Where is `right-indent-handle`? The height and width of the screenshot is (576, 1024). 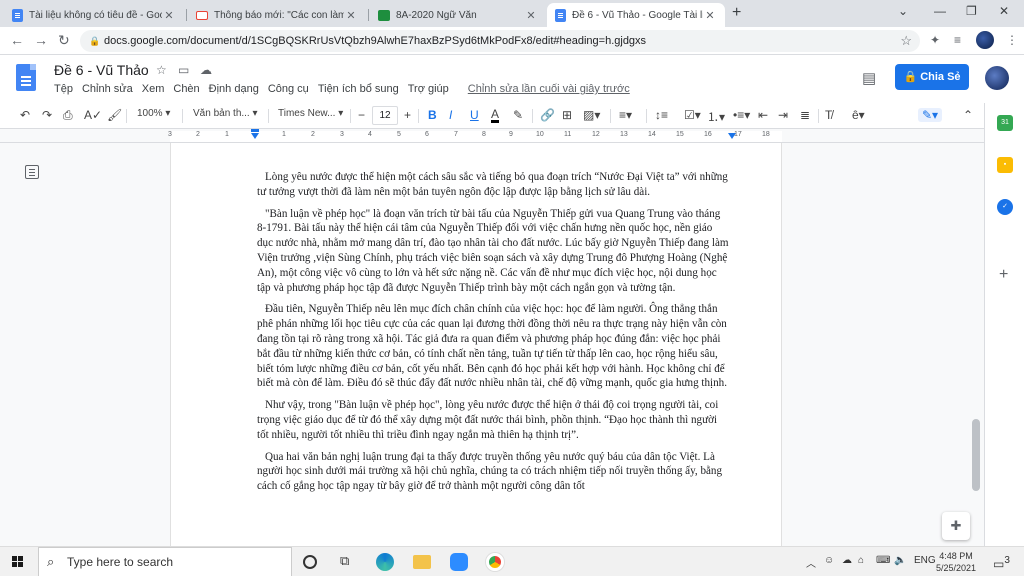
right-indent-handle is located at coordinates (732, 136).